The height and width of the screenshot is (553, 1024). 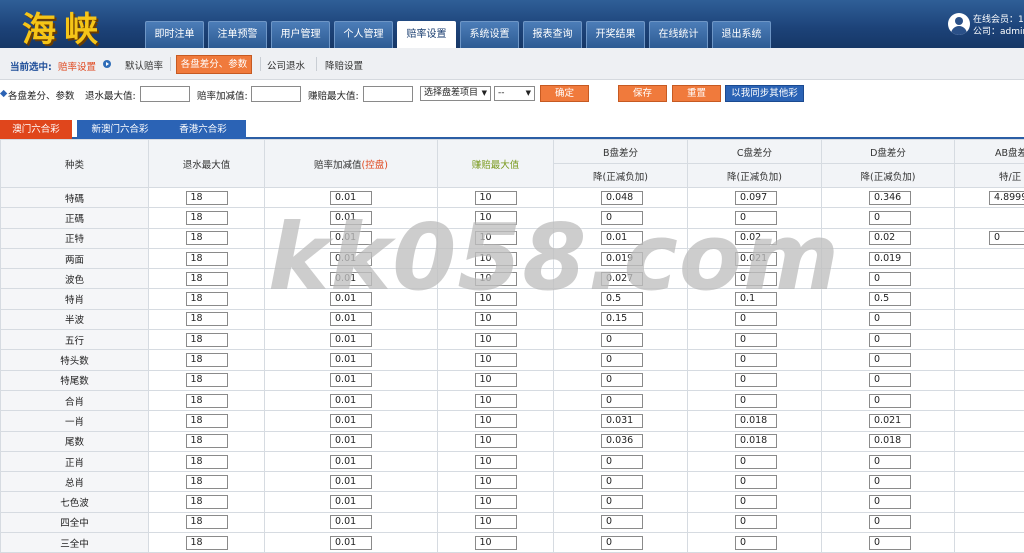 What do you see at coordinates (678, 34) in the screenshot?
I see `nav-tab-8: 在线统计` at bounding box center [678, 34].